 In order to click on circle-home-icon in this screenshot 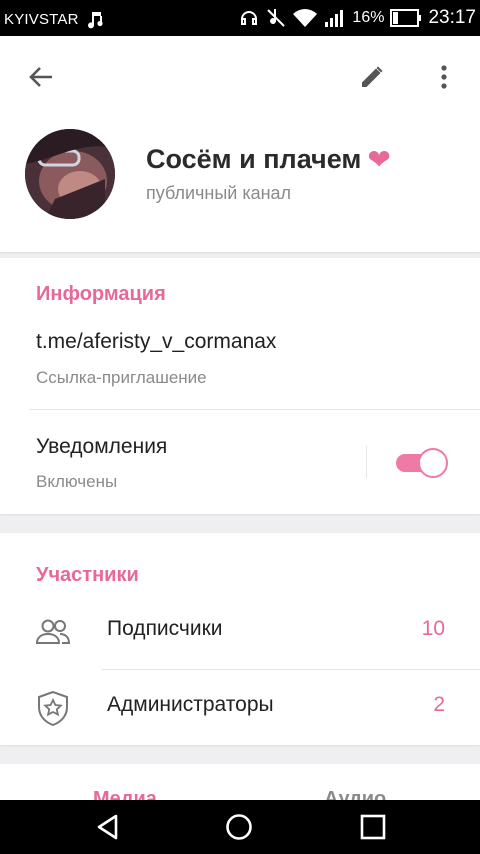, I will do `click(239, 827)`.